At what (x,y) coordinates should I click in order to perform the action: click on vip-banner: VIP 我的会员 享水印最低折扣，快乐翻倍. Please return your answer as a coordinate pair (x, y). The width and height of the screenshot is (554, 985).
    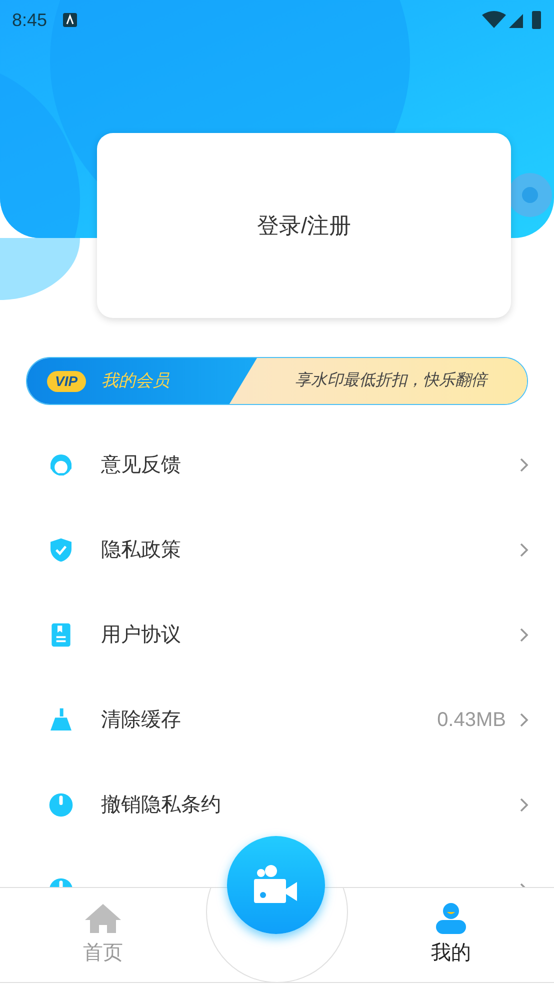
    Looking at the image, I should click on (277, 381).